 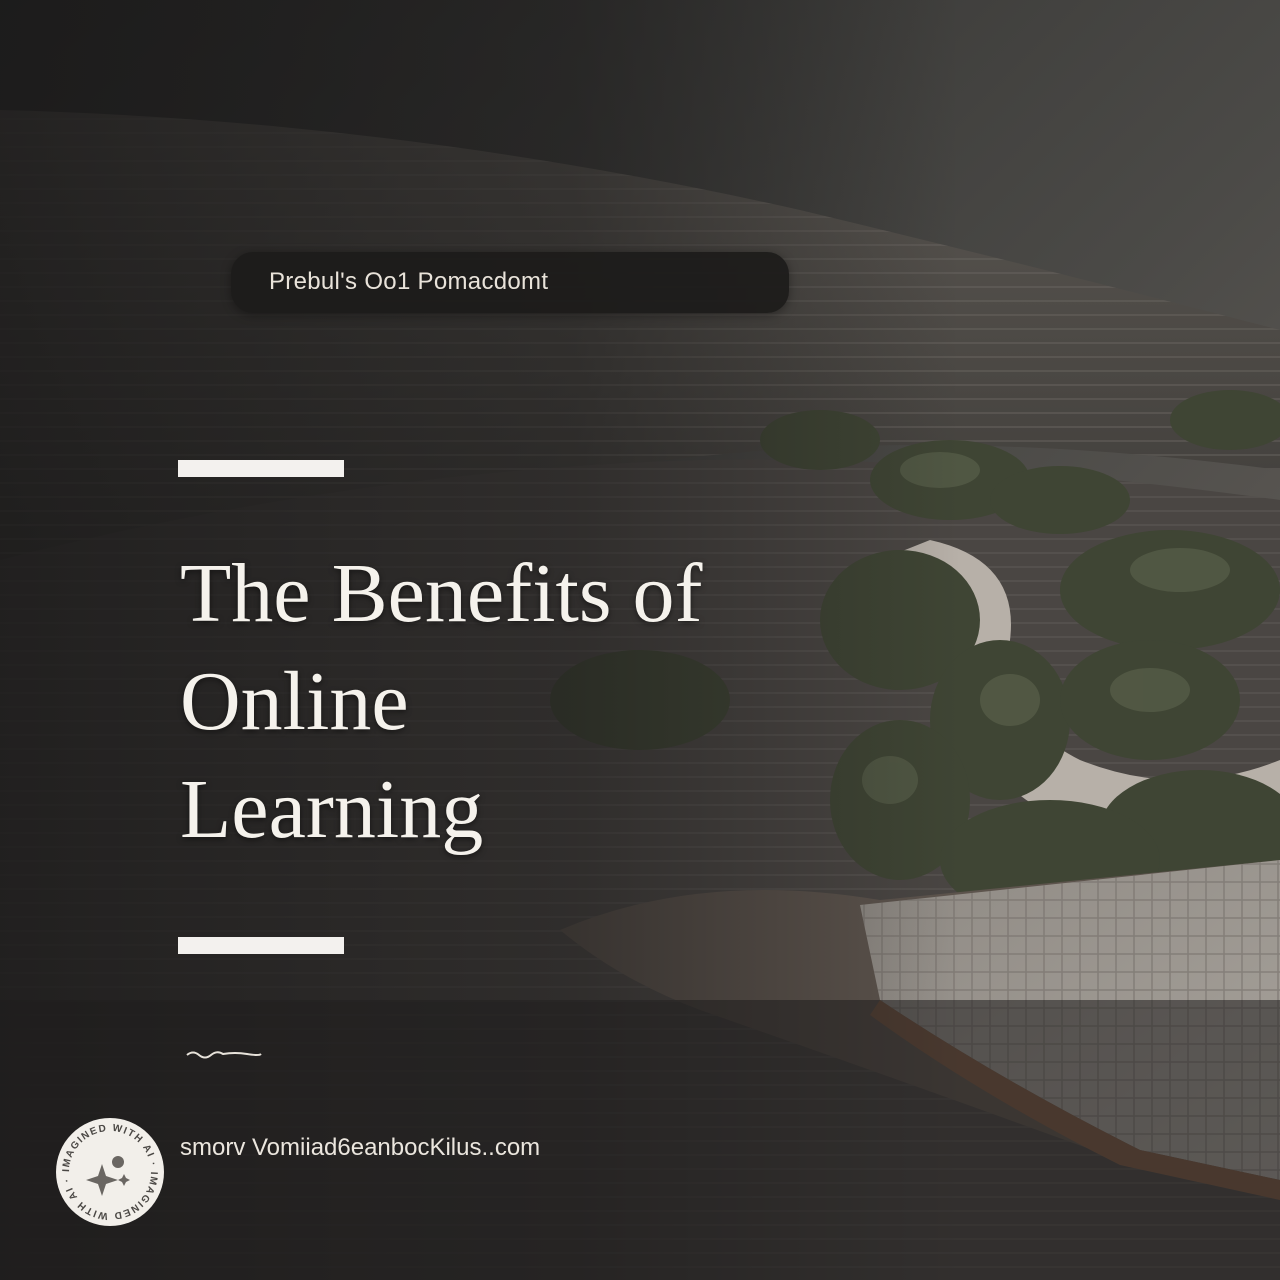 What do you see at coordinates (261, 945) in the screenshot?
I see `divider-bottom` at bounding box center [261, 945].